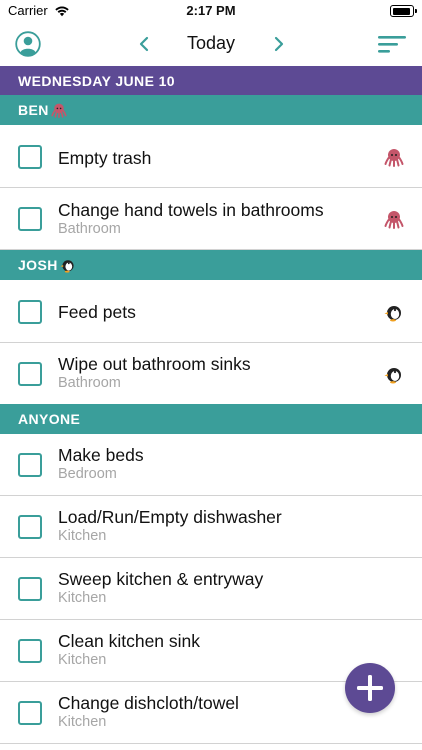 This screenshot has width=422, height=750. Describe the element at coordinates (211, 312) in the screenshot. I see `task-row: Feed pets` at that location.